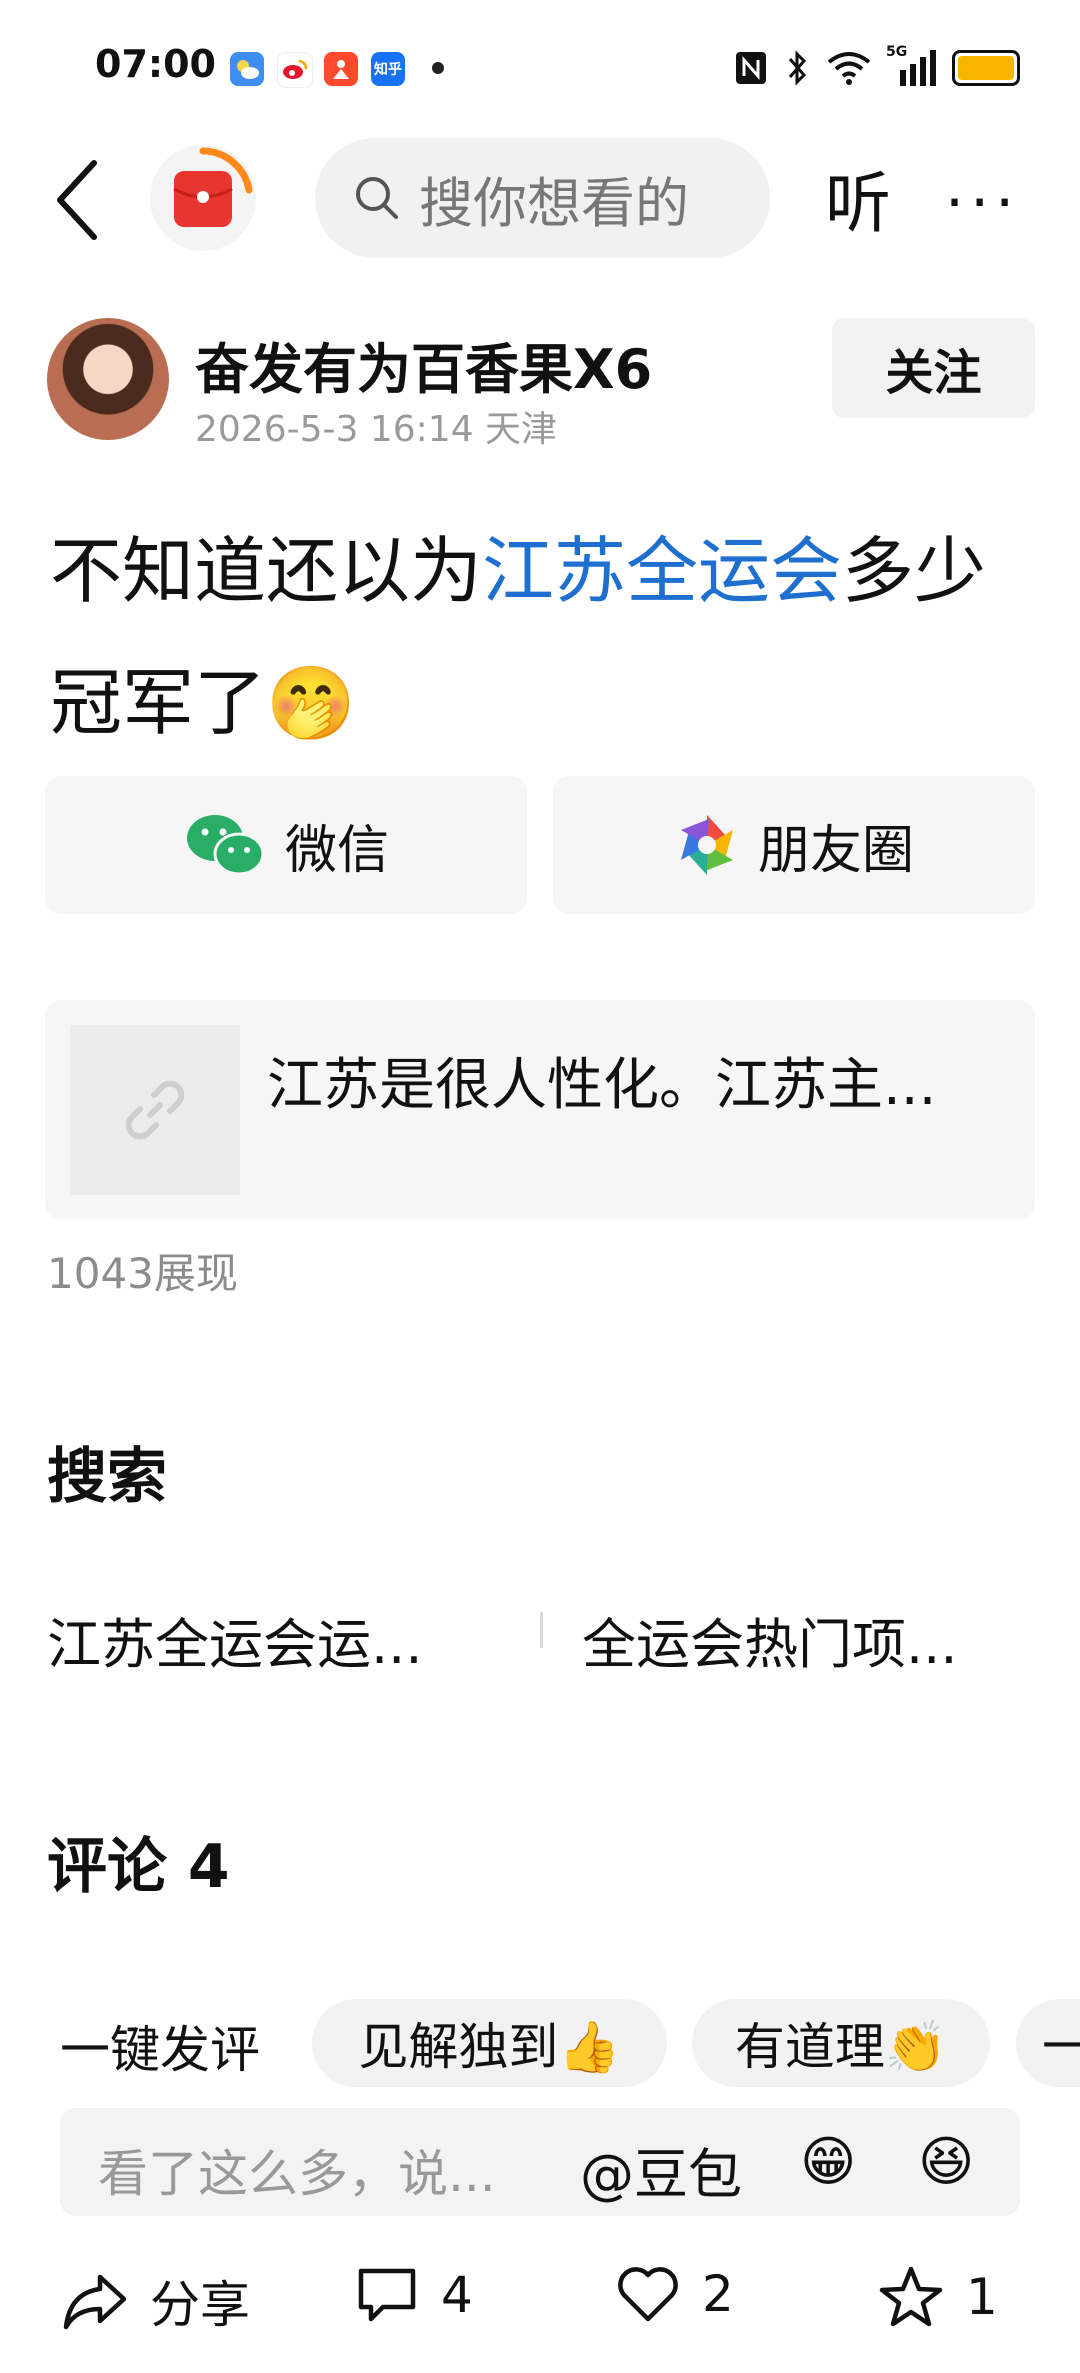  What do you see at coordinates (662, 571) in the screenshot?
I see `topic-link: 江苏全运会` at bounding box center [662, 571].